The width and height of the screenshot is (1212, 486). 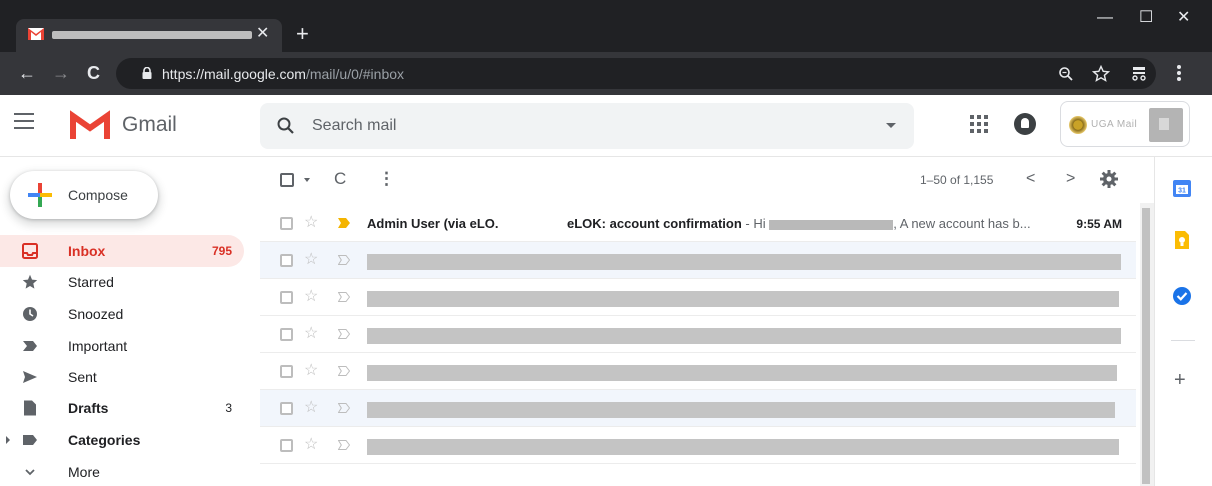 I want to click on calendar-icon: 31, so click(x=1182, y=188).